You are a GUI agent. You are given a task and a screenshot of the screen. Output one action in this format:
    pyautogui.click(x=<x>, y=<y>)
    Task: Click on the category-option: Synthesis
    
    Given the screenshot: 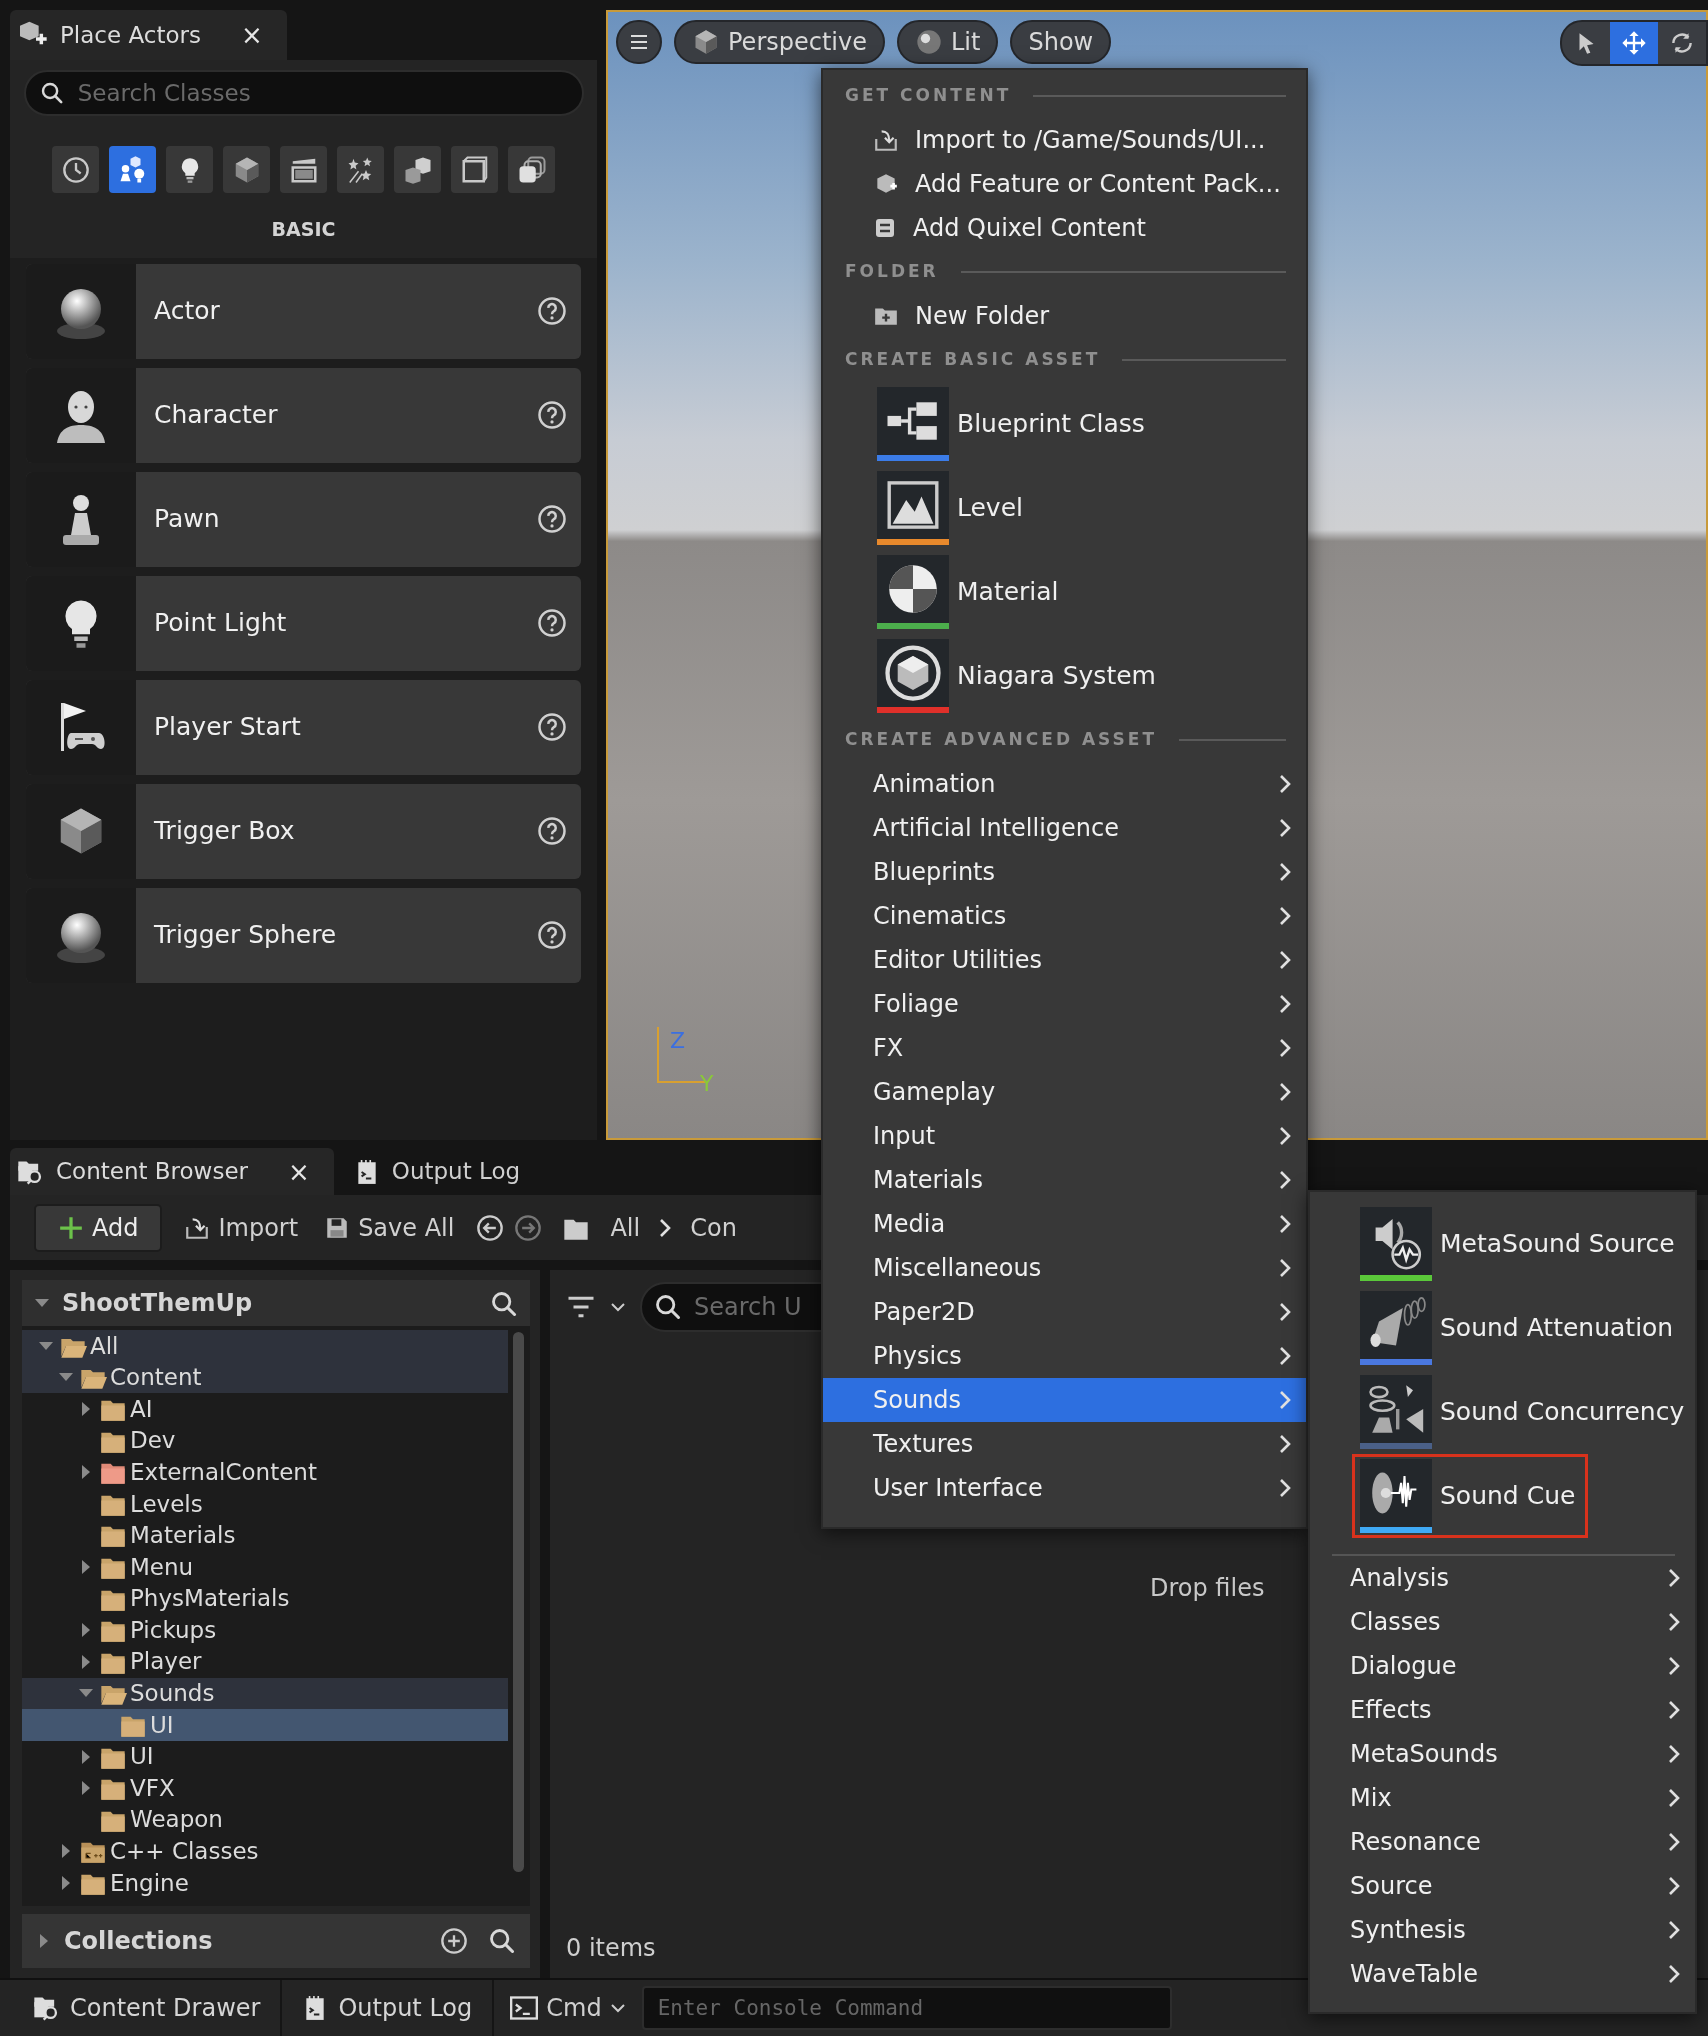 What is the action you would take?
    pyautogui.click(x=1502, y=1930)
    